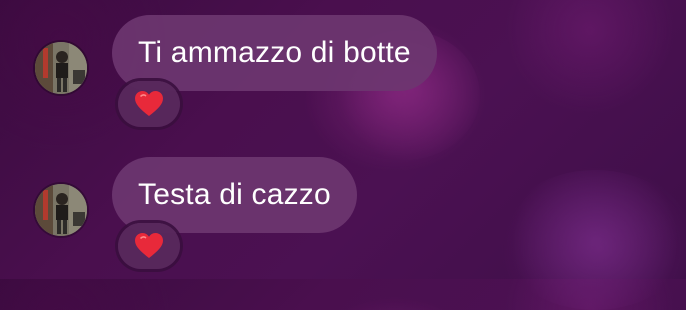 This screenshot has height=310, width=686. I want to click on background-glow, so click(593, 240).